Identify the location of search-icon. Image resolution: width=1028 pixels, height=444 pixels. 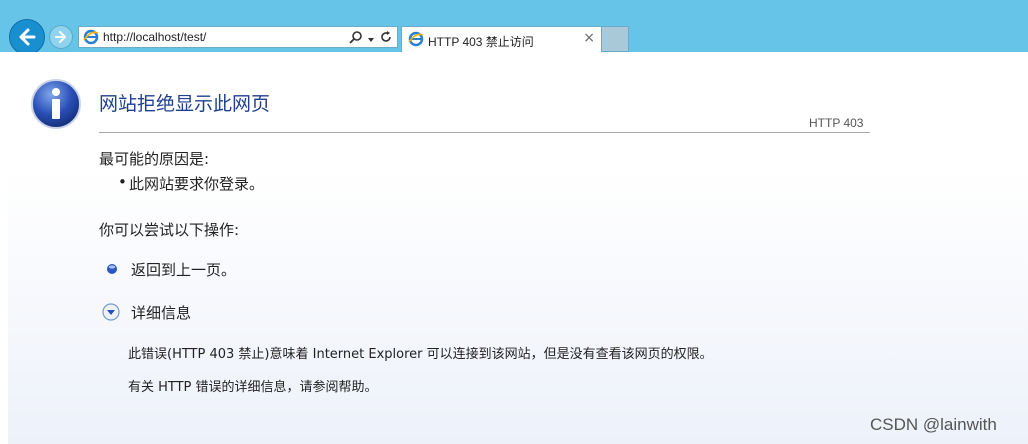
(356, 38).